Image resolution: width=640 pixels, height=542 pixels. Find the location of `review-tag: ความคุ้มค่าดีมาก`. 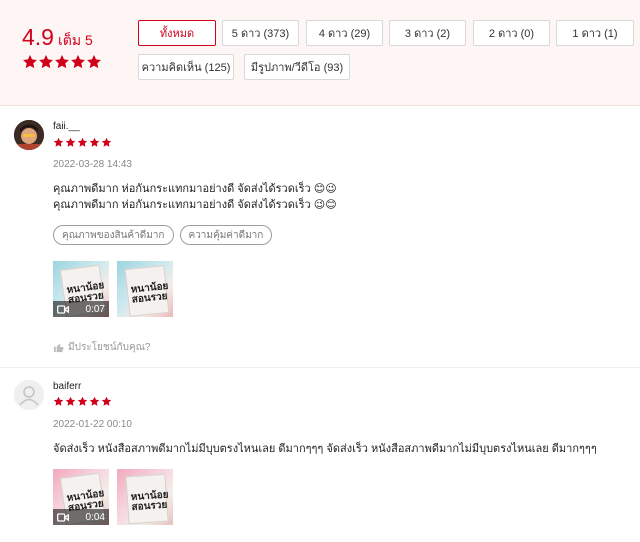

review-tag: ความคุ้มค่าดีมาก is located at coordinates (226, 235).